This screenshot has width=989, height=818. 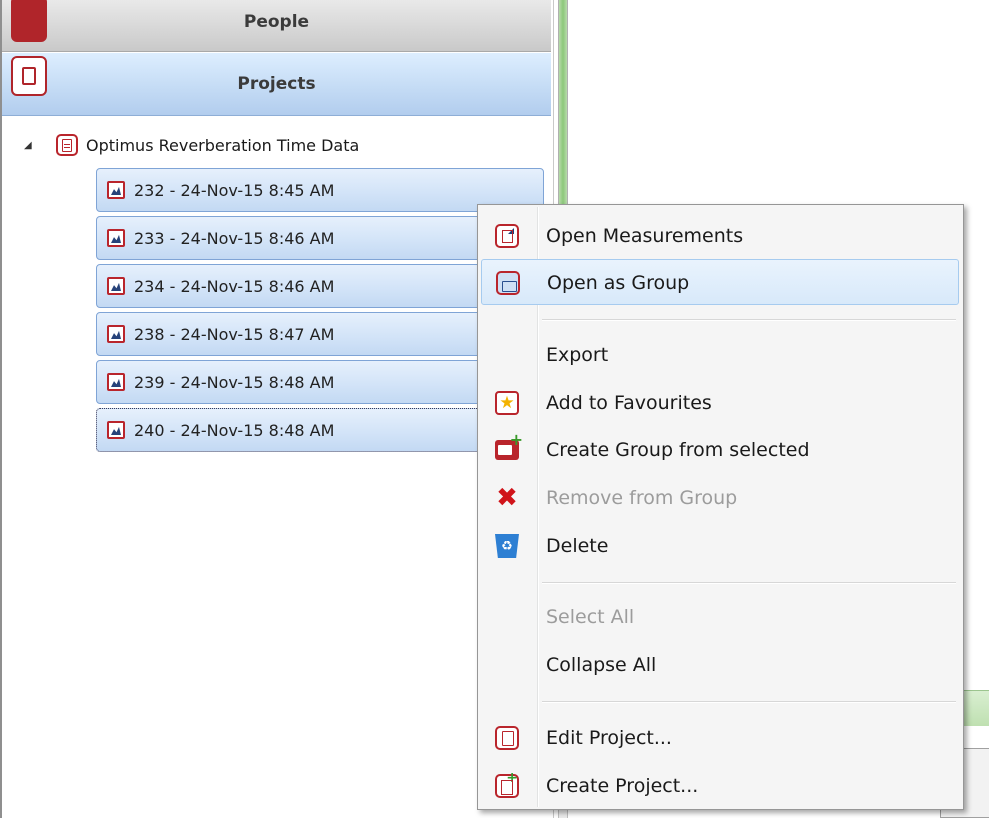 What do you see at coordinates (507, 403) in the screenshot?
I see `star-icon: ★` at bounding box center [507, 403].